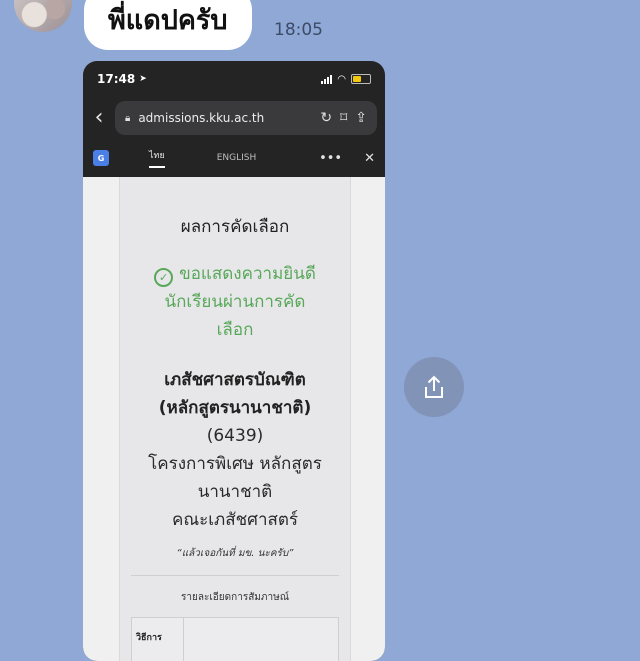 The height and width of the screenshot is (661, 640). What do you see at coordinates (235, 408) in the screenshot?
I see `program-type: (หลักสูตรนานาชาติ)` at bounding box center [235, 408].